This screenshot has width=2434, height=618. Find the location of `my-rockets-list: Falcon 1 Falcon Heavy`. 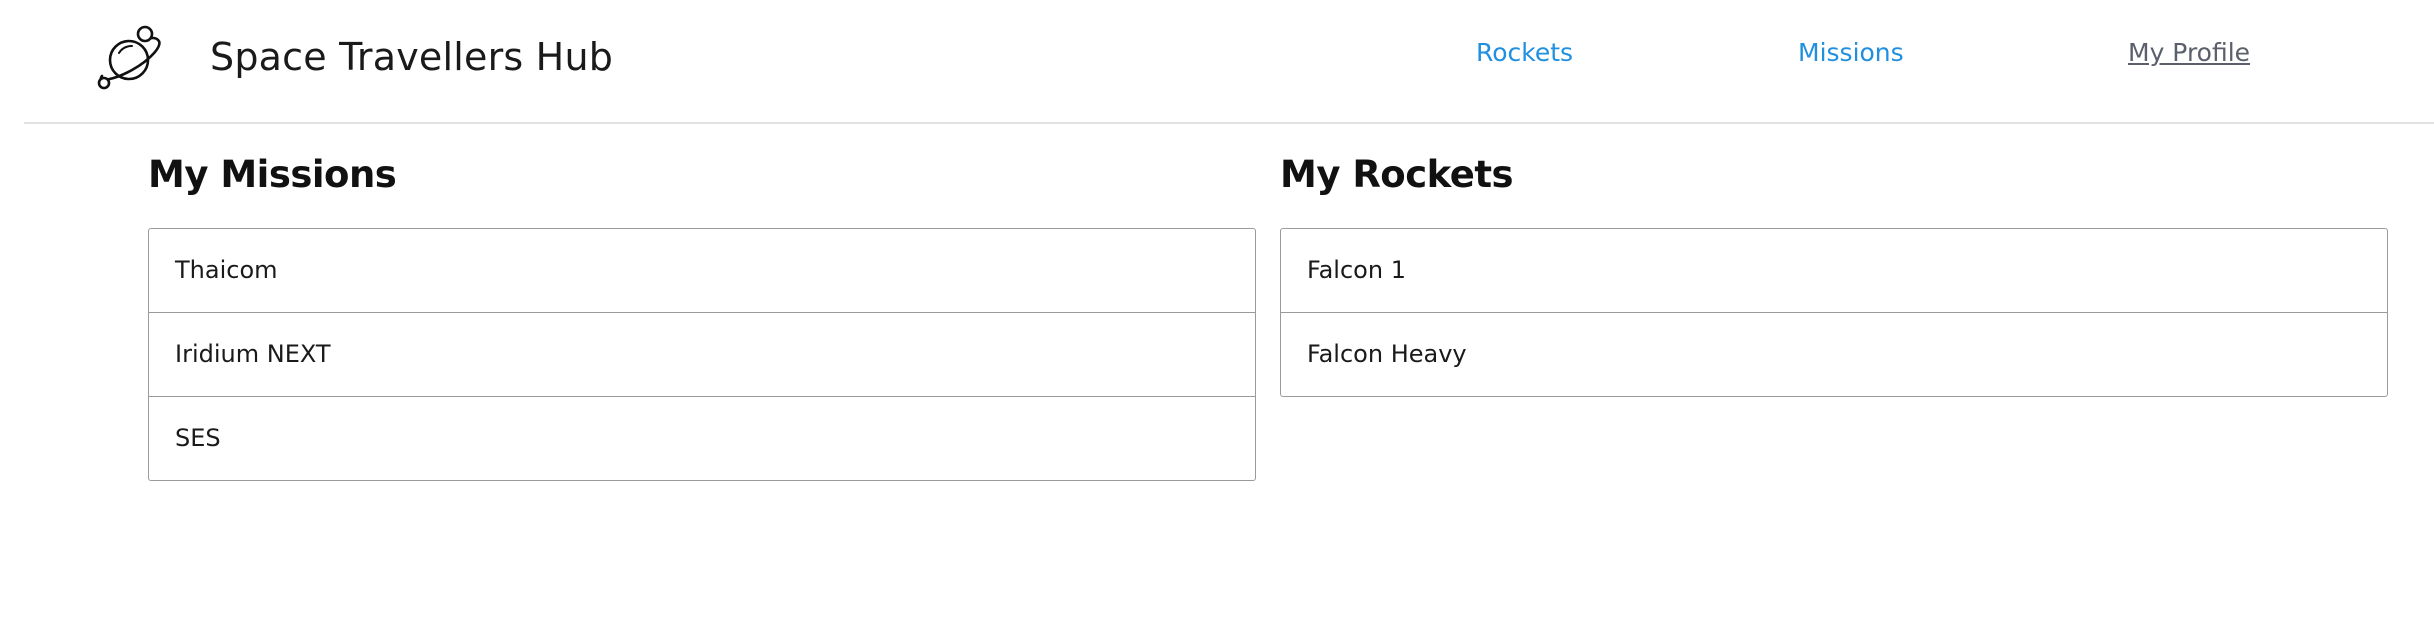

my-rockets-list: Falcon 1 Falcon Heavy is located at coordinates (1834, 312).